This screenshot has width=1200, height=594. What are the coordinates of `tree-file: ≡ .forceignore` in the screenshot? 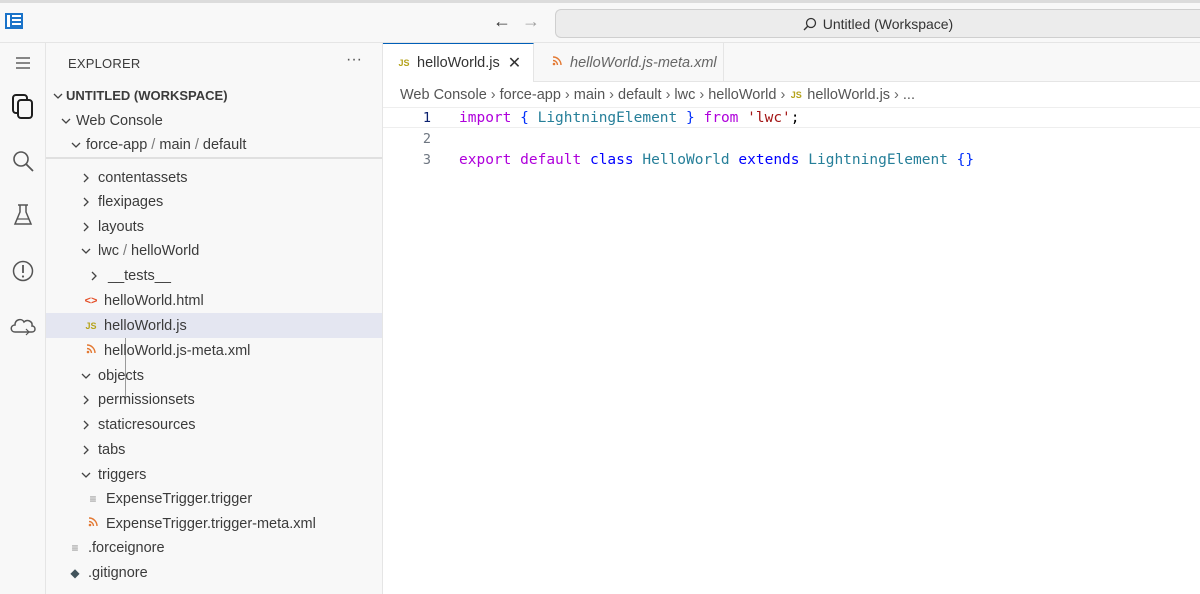 It's located at (214, 547).